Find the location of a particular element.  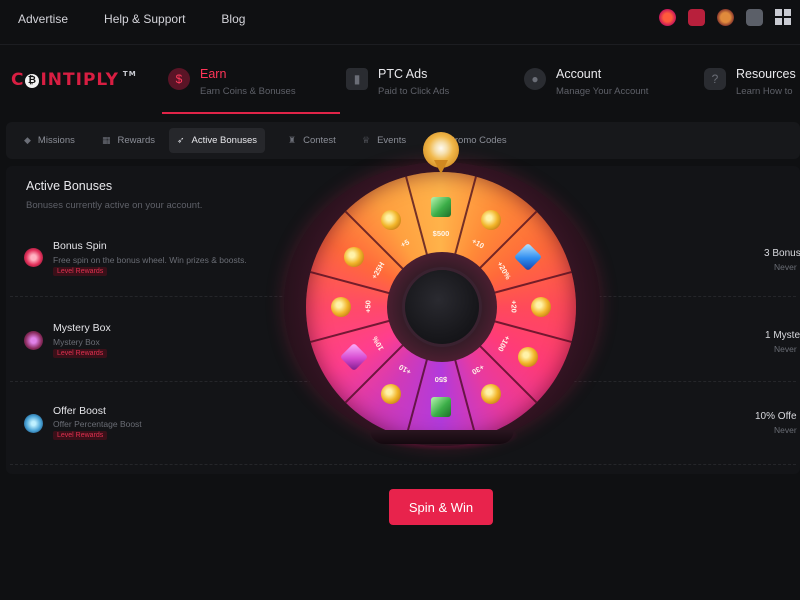

row-divider is located at coordinates (403, 464).